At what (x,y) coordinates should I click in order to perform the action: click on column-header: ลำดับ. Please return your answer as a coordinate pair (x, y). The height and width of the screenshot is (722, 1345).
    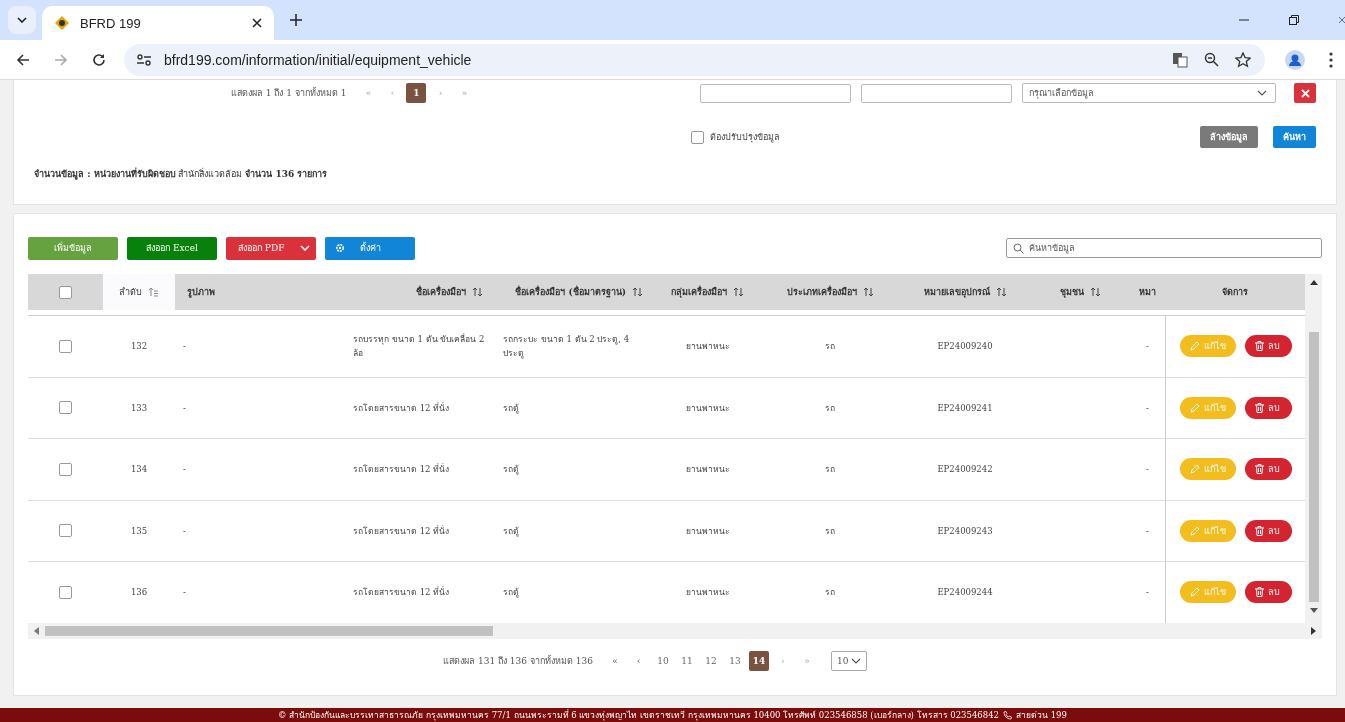
    Looking at the image, I should click on (139, 292).